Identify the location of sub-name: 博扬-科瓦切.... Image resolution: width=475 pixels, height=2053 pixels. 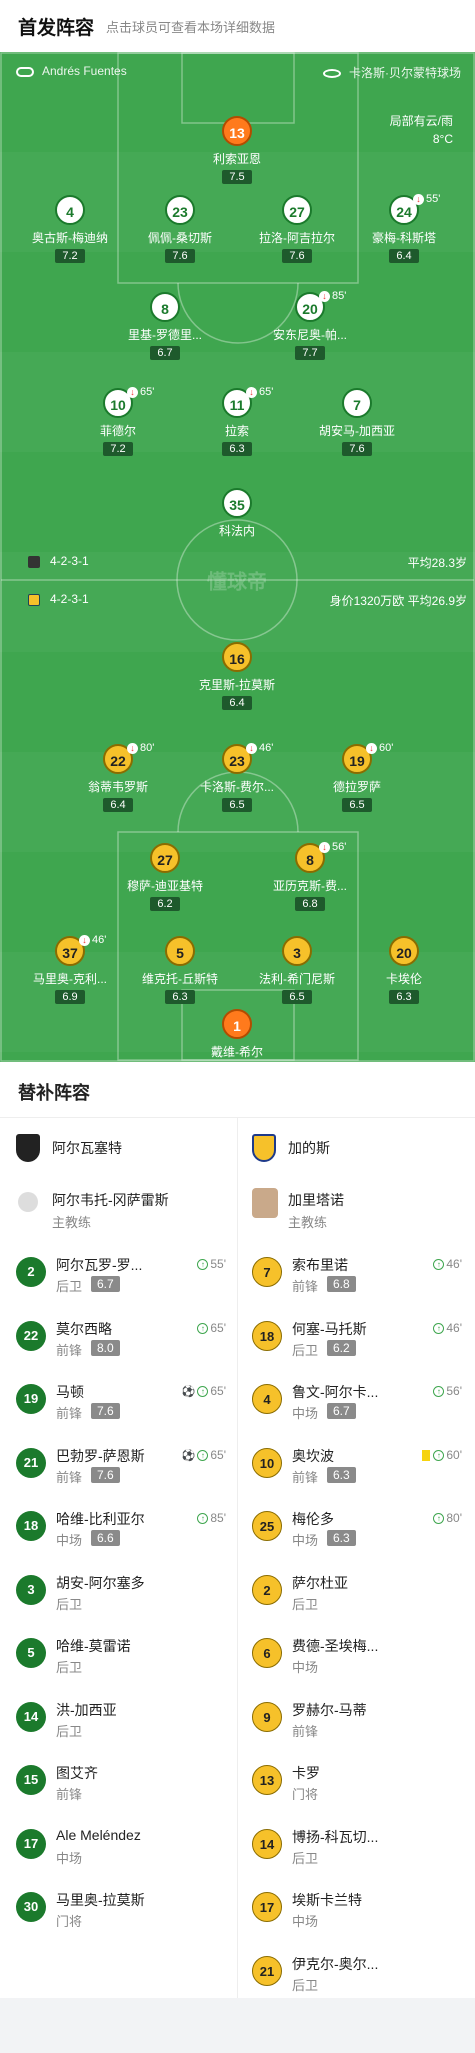
(335, 1836).